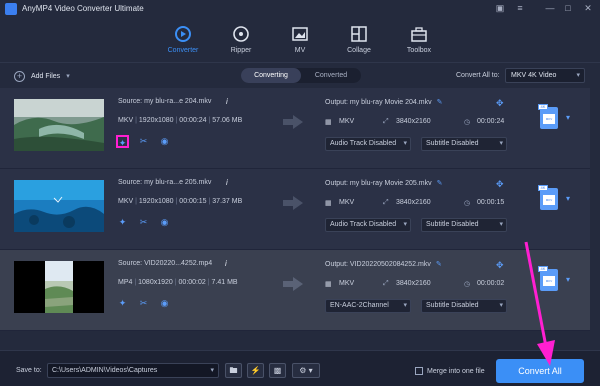  Describe the element at coordinates (419, 371) in the screenshot. I see `merge-checkbox` at that location.